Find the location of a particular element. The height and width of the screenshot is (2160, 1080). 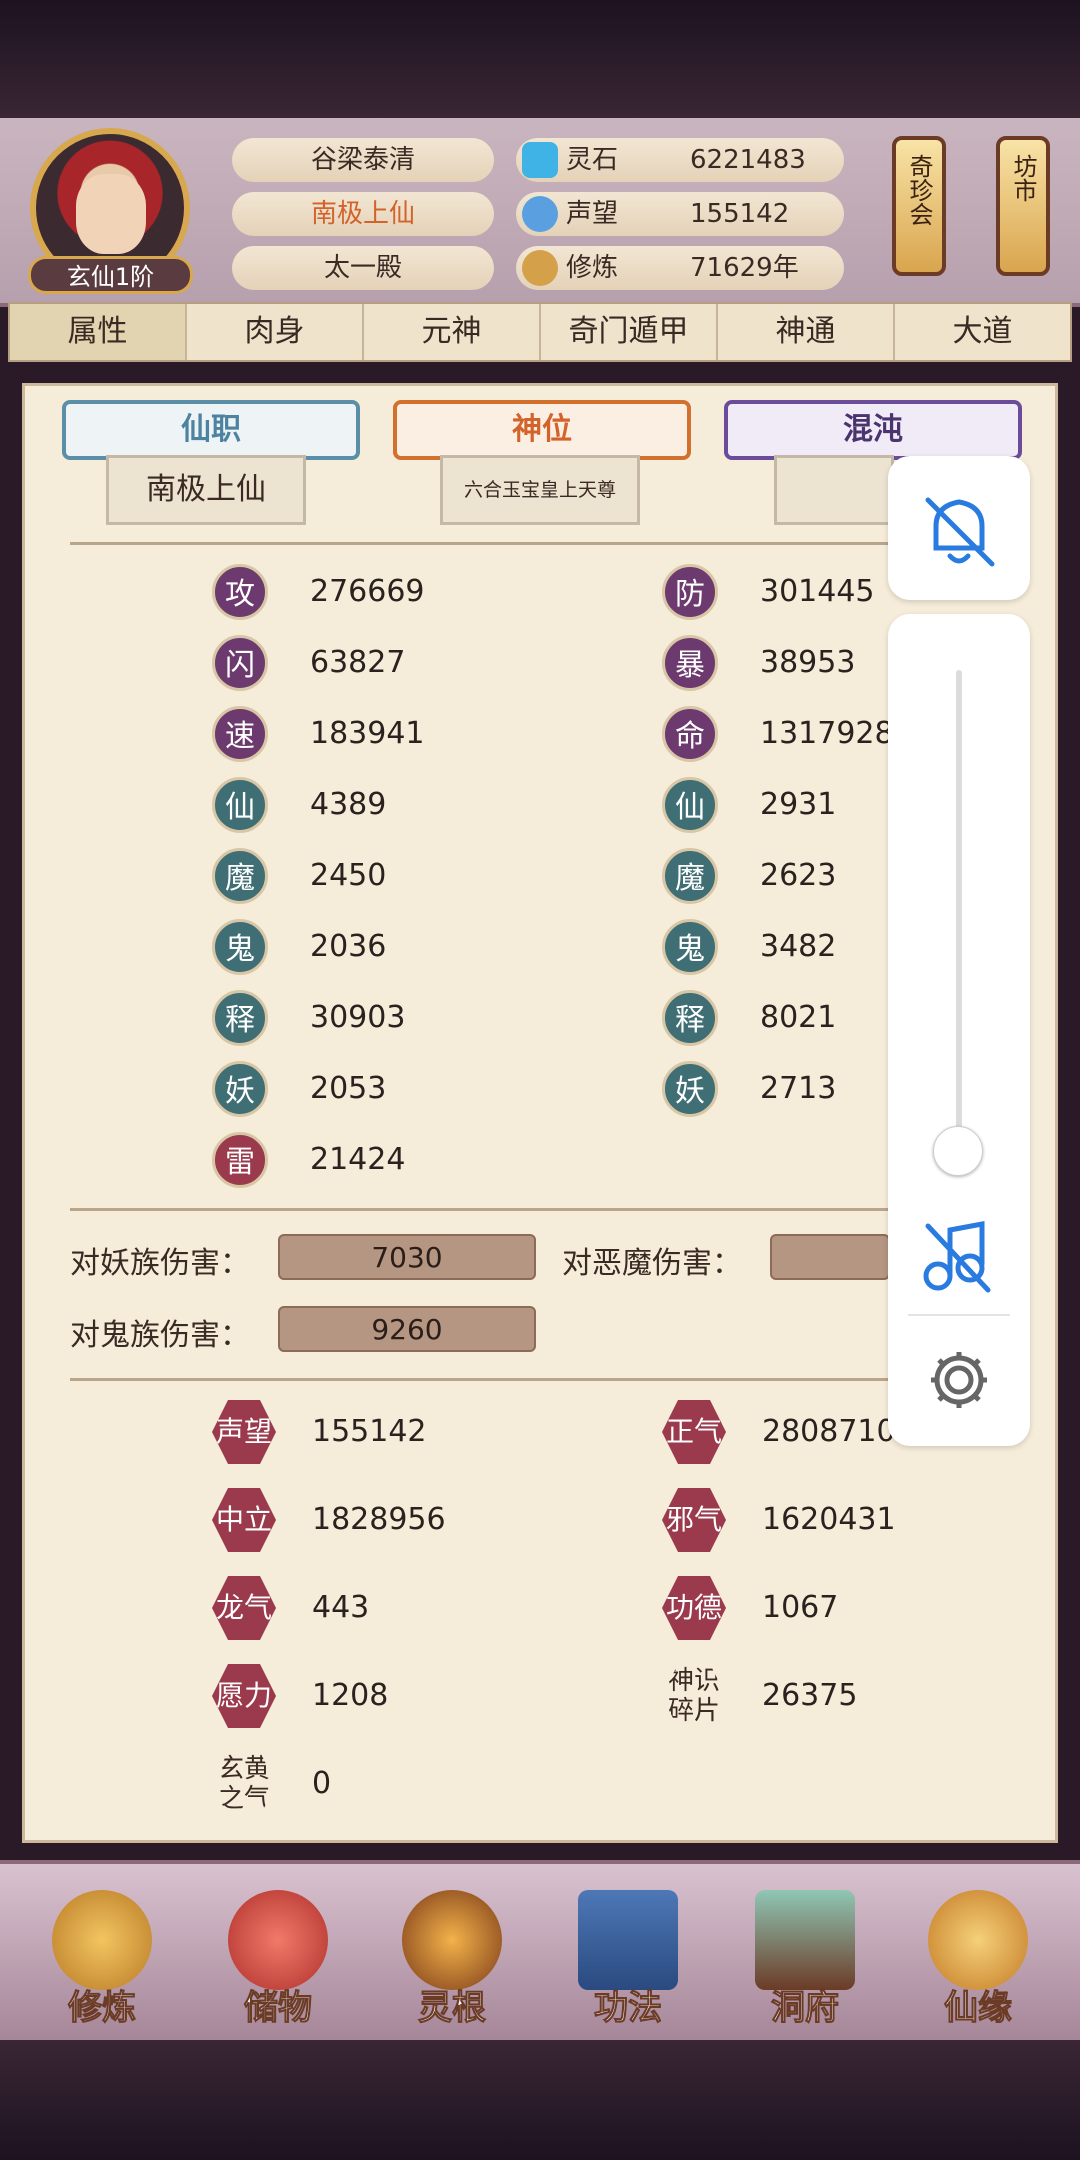

rank-badge: 玄仙1阶 is located at coordinates (110, 275).